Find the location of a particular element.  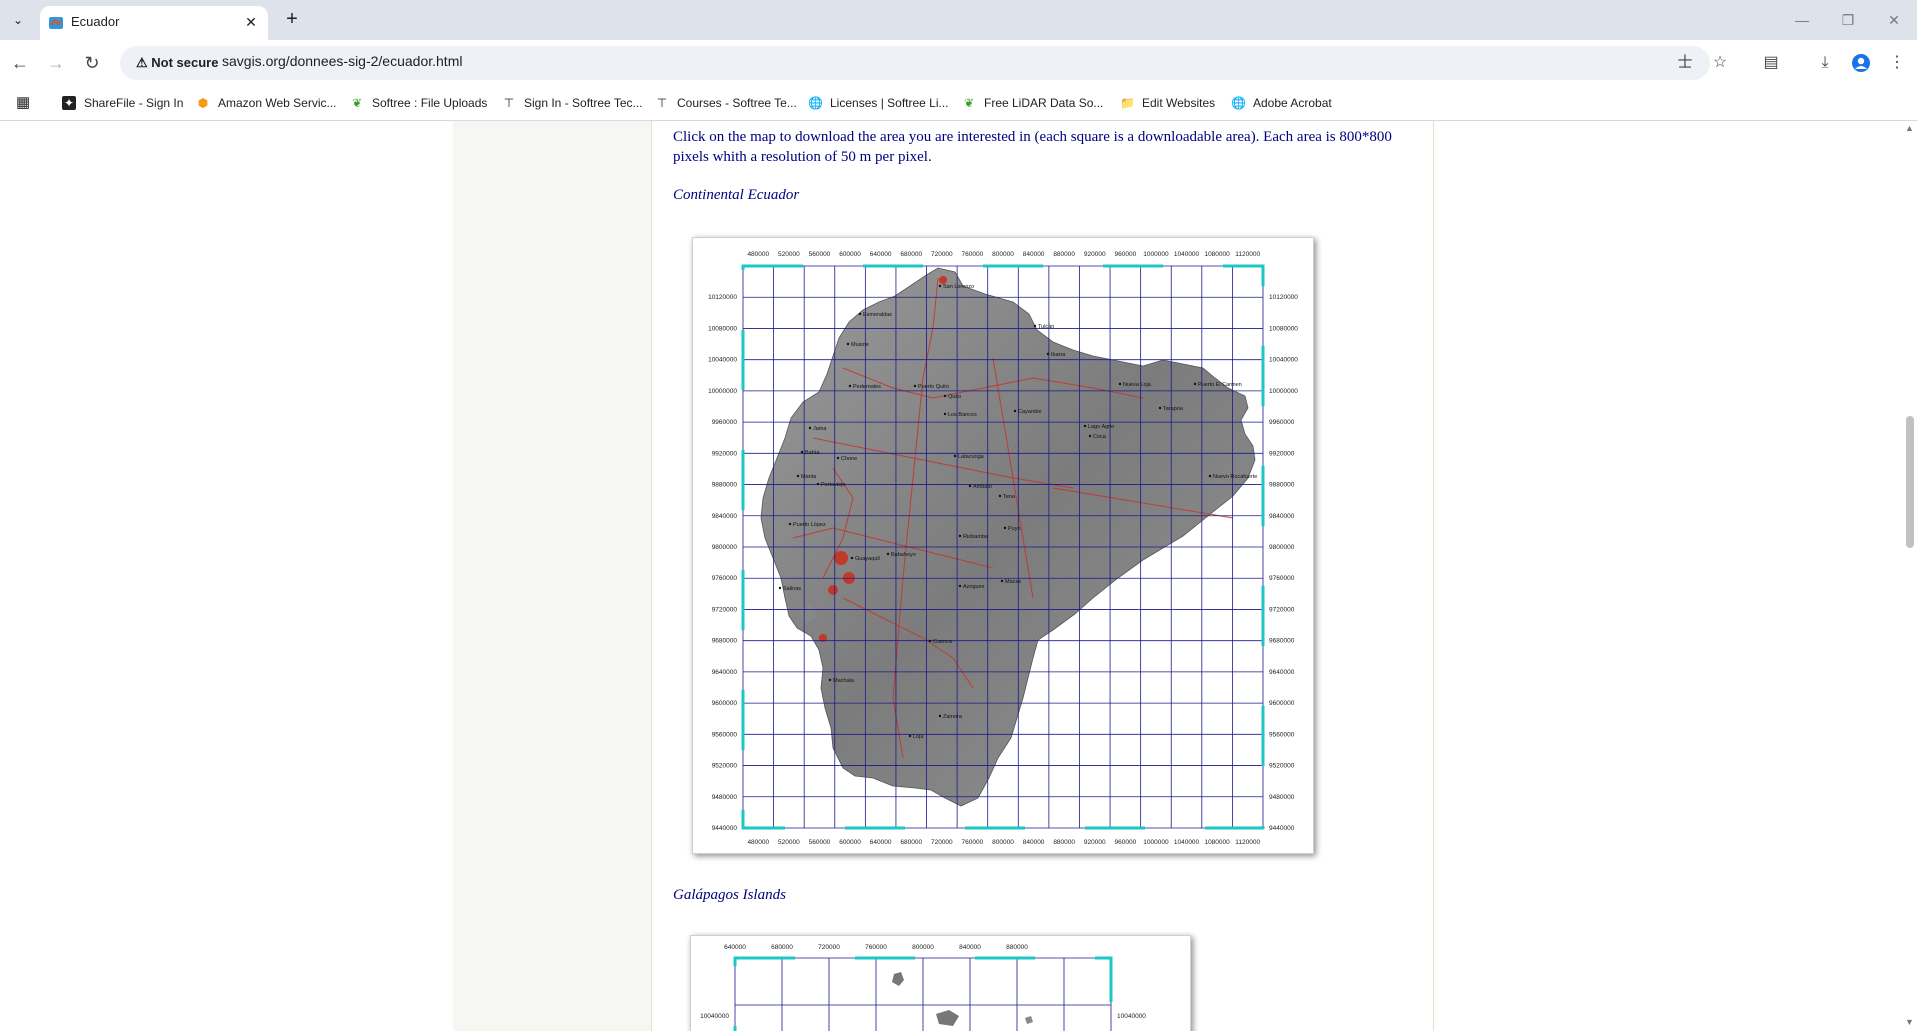

tab-search-button: ⌄ is located at coordinates (18, 20).